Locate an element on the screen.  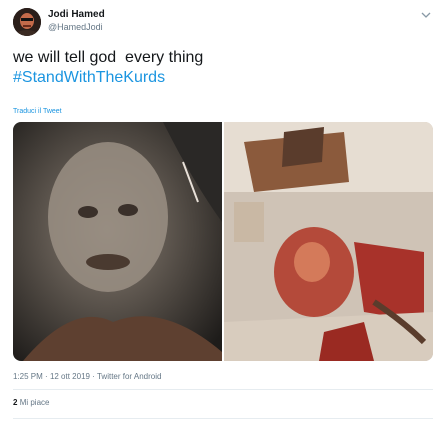
tweet-date: 12 ott 2019 is located at coordinates (69, 376).